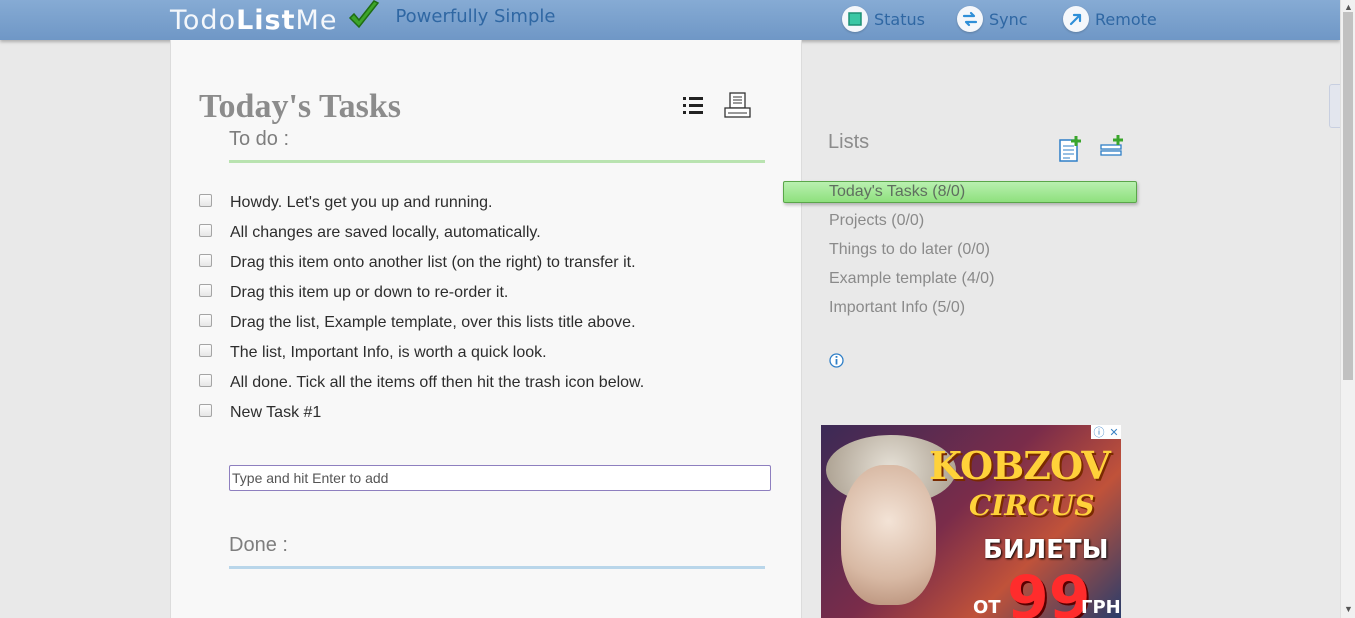  Describe the element at coordinates (855, 19) in the screenshot. I see `status-square-icon` at that location.